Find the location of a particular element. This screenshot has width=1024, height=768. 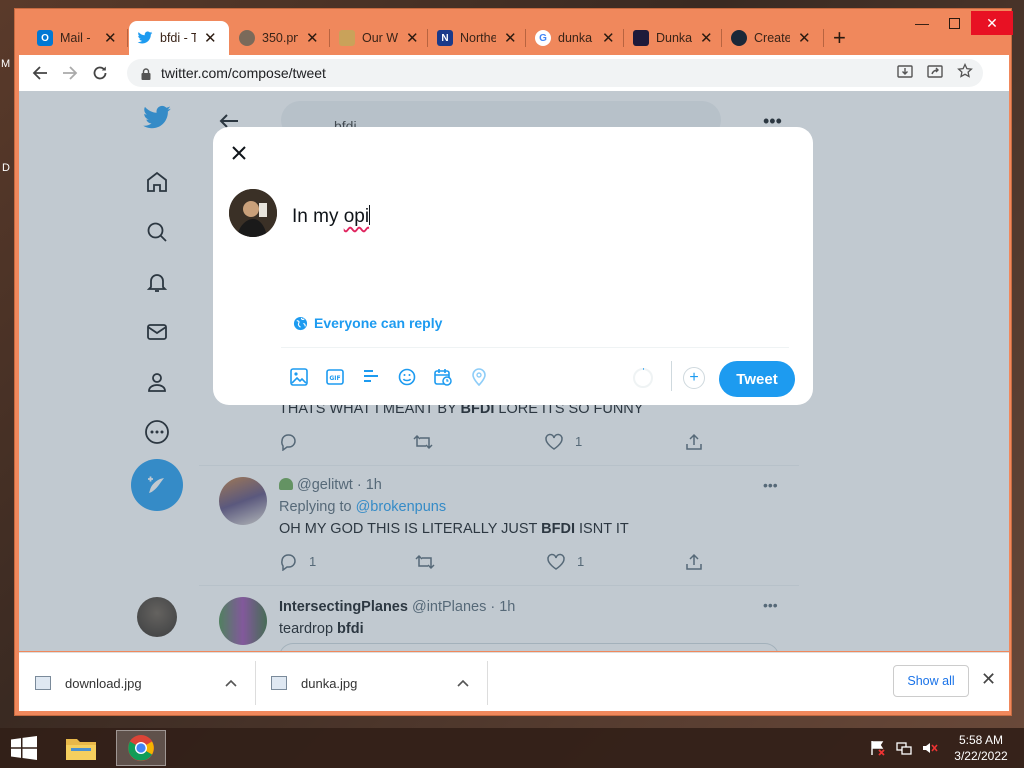

tab-title: Mail - is located at coordinates (75, 38).